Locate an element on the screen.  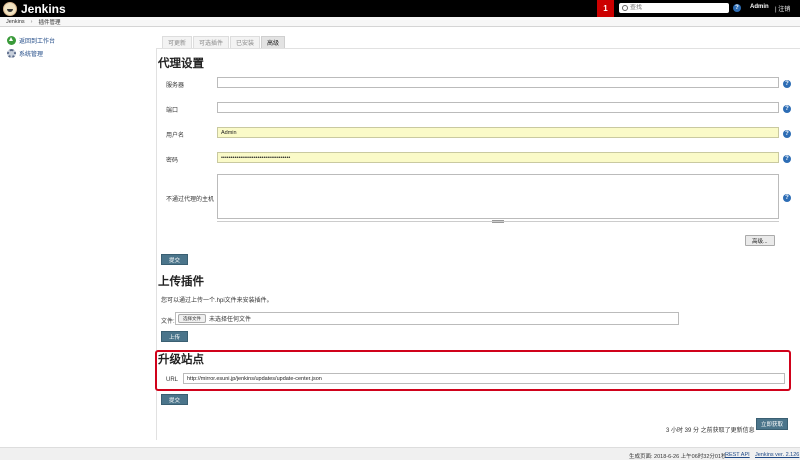
password-help-icon: ? is located at coordinates (787, 159).